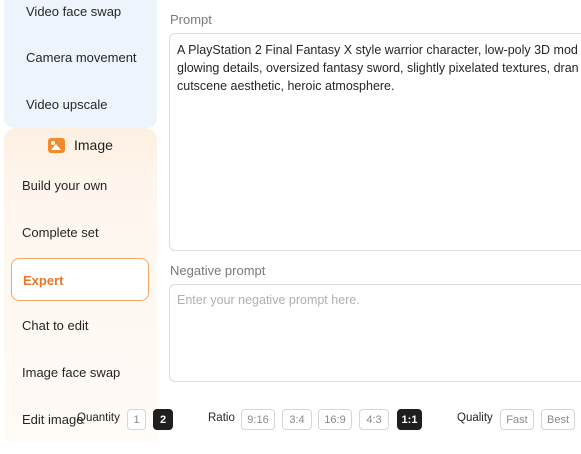  What do you see at coordinates (64, 185) in the screenshot?
I see `sidebar-item-build-your-own: Build your own` at bounding box center [64, 185].